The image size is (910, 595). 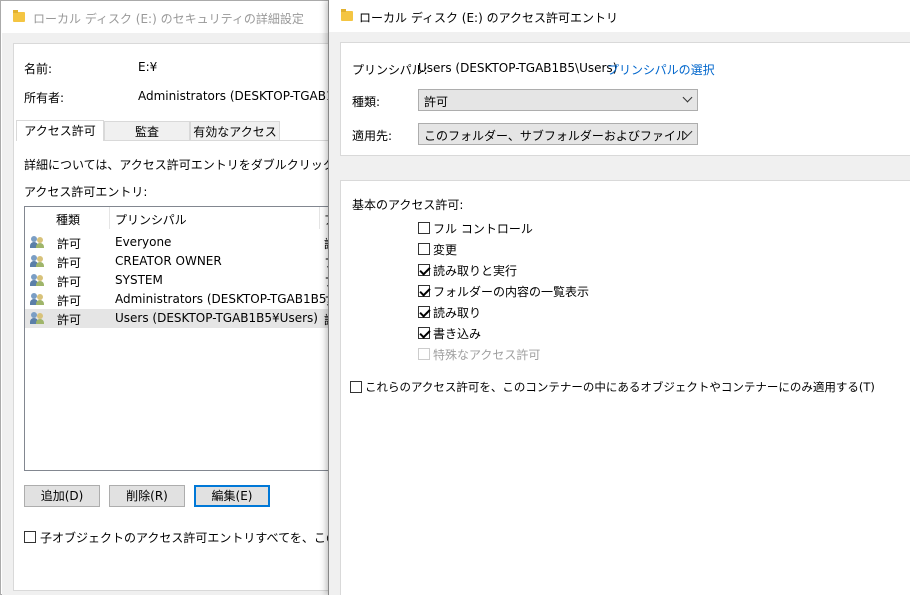 What do you see at coordinates (216, 318) in the screenshot?
I see `row-principal: Users (DESKTOP-TGAB1B5¥Users)` at bounding box center [216, 318].